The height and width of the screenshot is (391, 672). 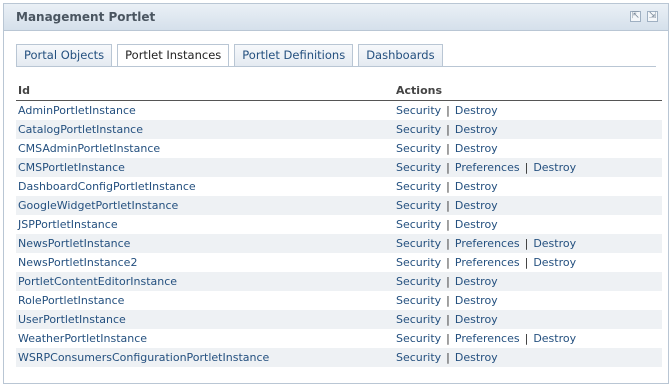 I want to click on tab-dashboards: Dashboards, so click(x=400, y=55).